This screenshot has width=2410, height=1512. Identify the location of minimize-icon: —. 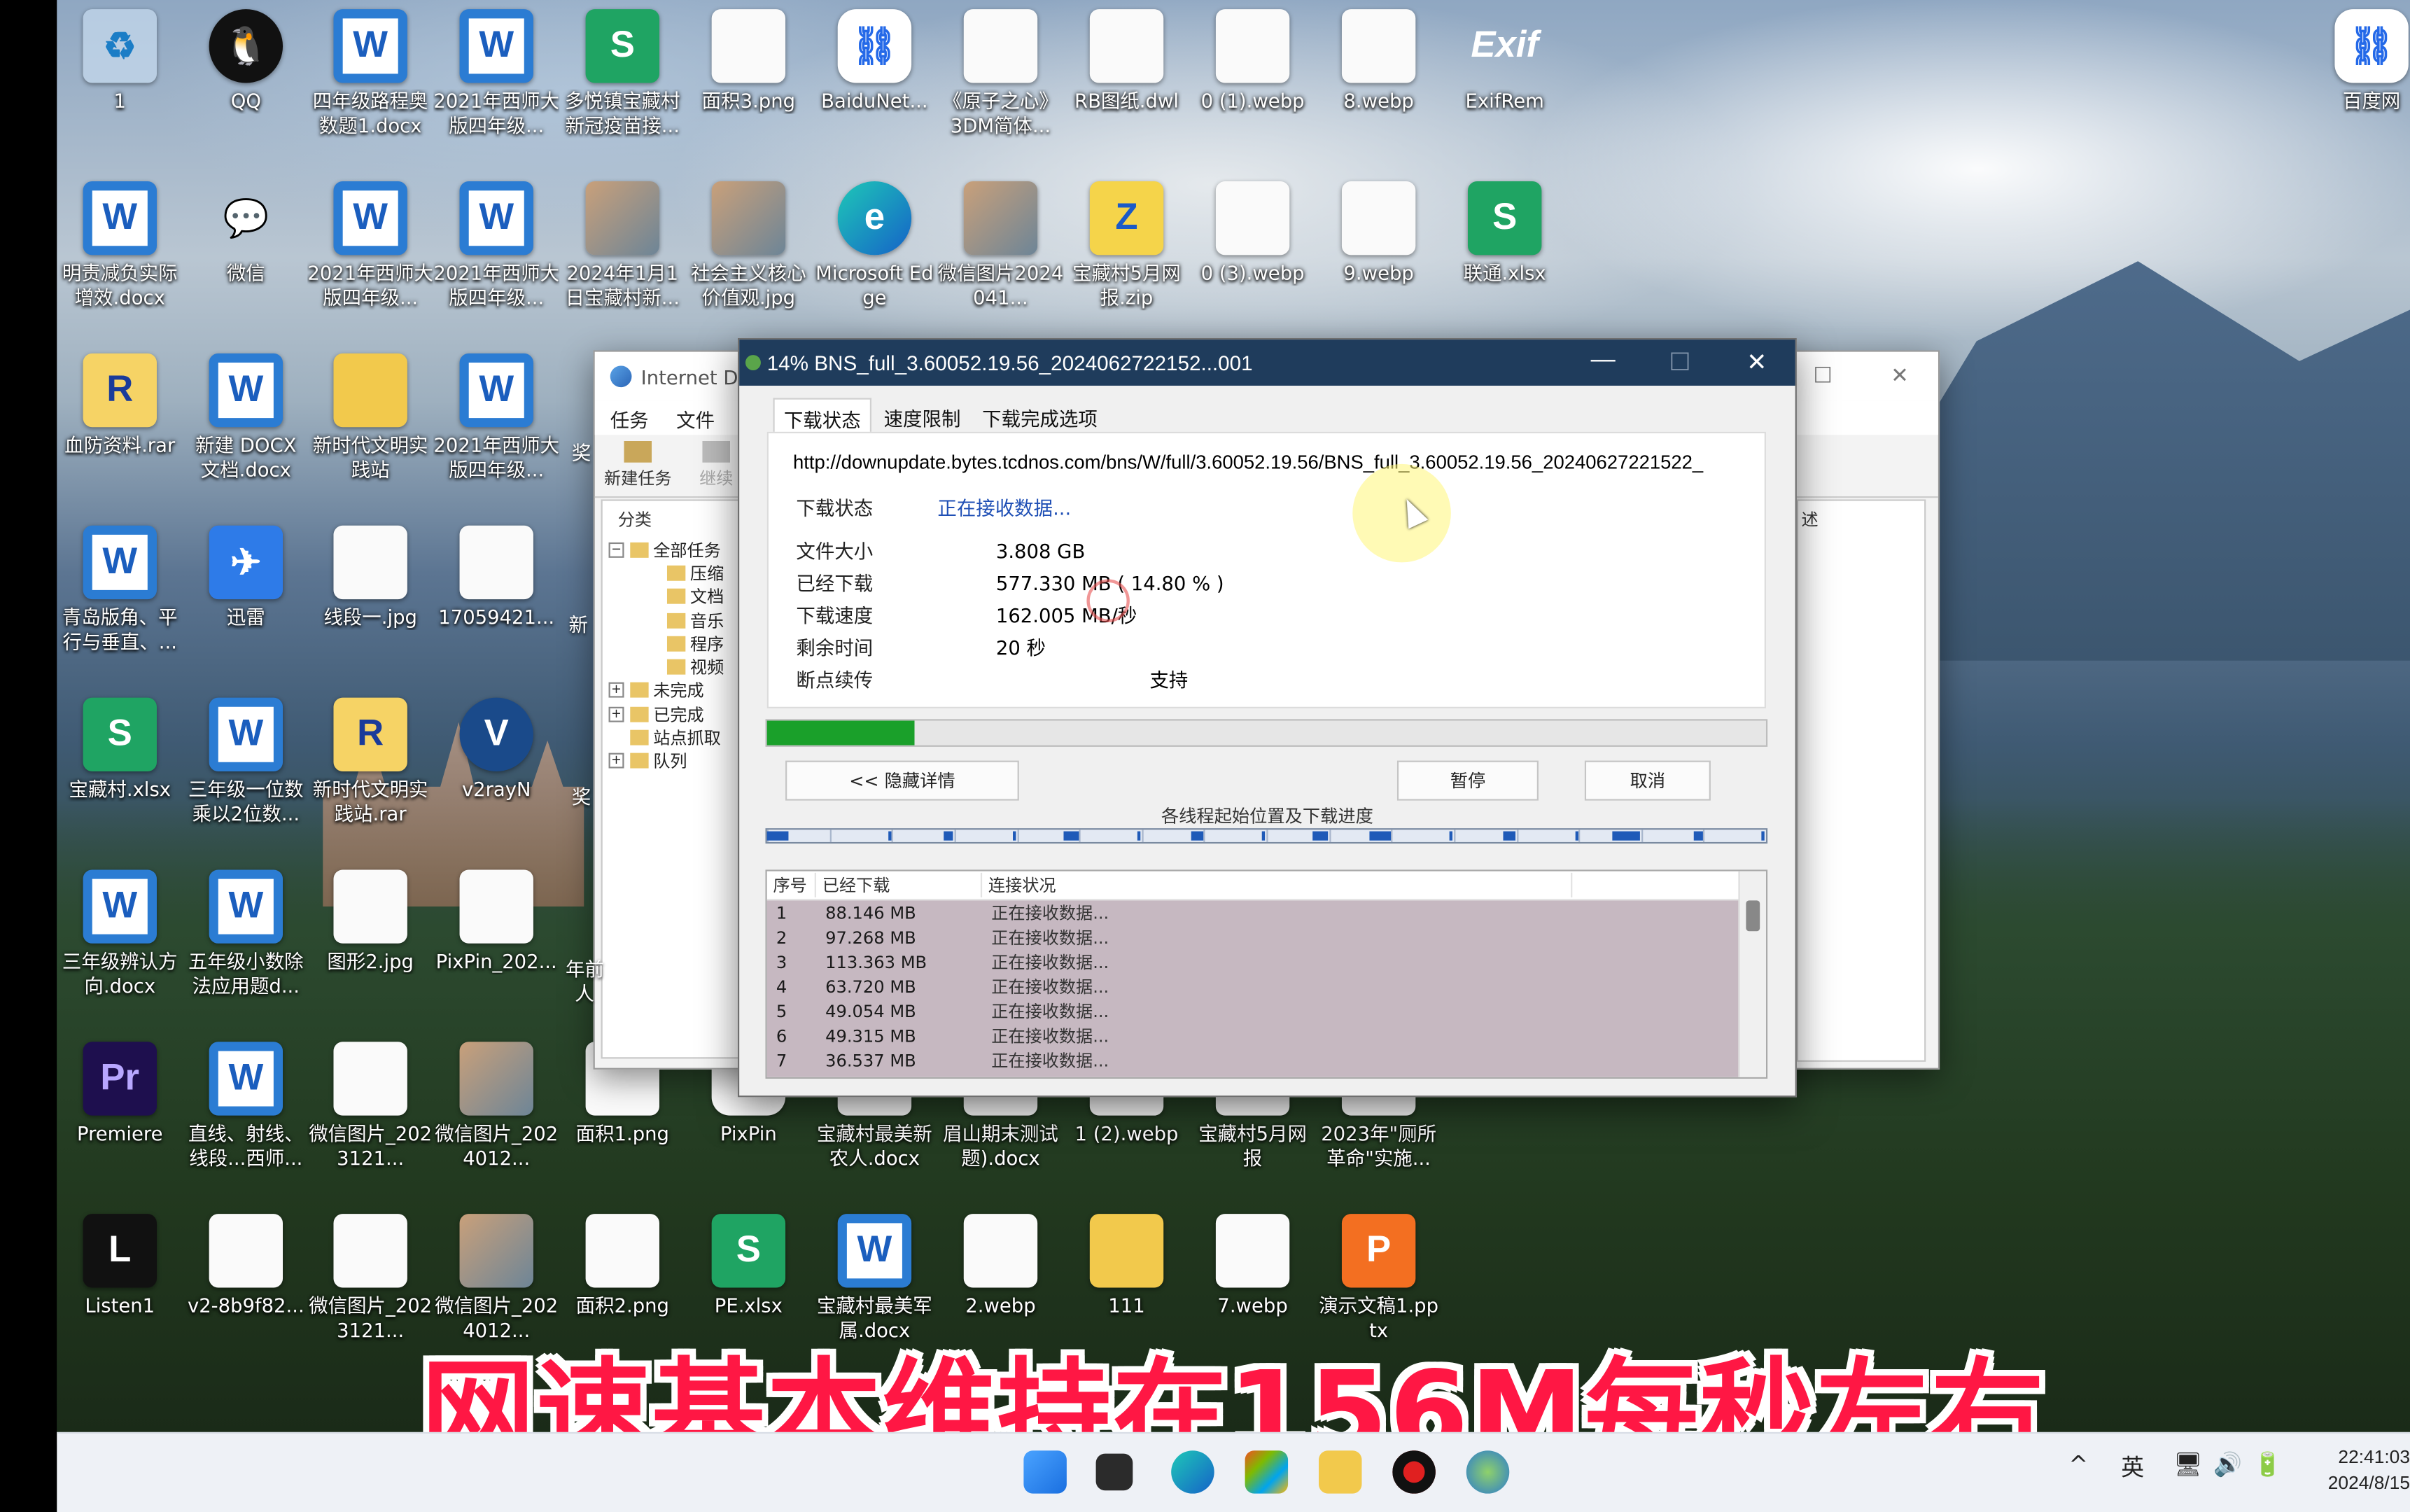
(1602, 362).